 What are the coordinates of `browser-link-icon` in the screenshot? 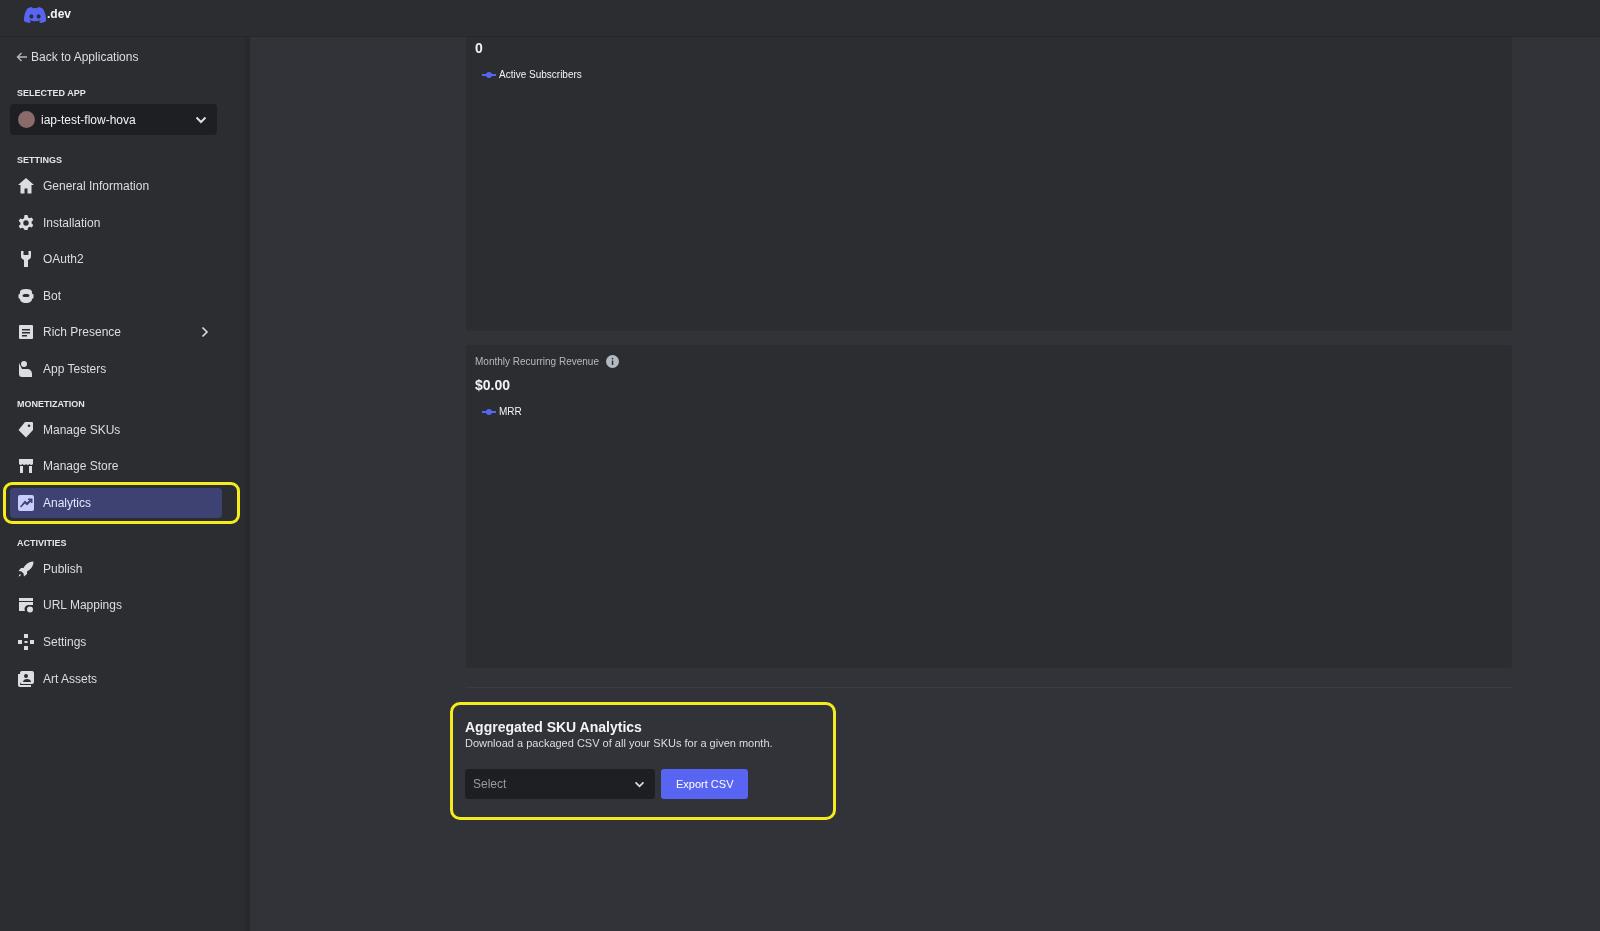 It's located at (26, 605).